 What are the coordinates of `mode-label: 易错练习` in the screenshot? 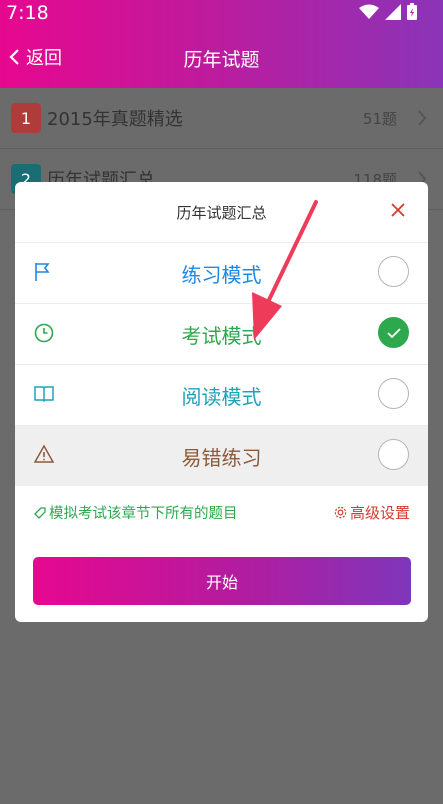 It's located at (221, 458).